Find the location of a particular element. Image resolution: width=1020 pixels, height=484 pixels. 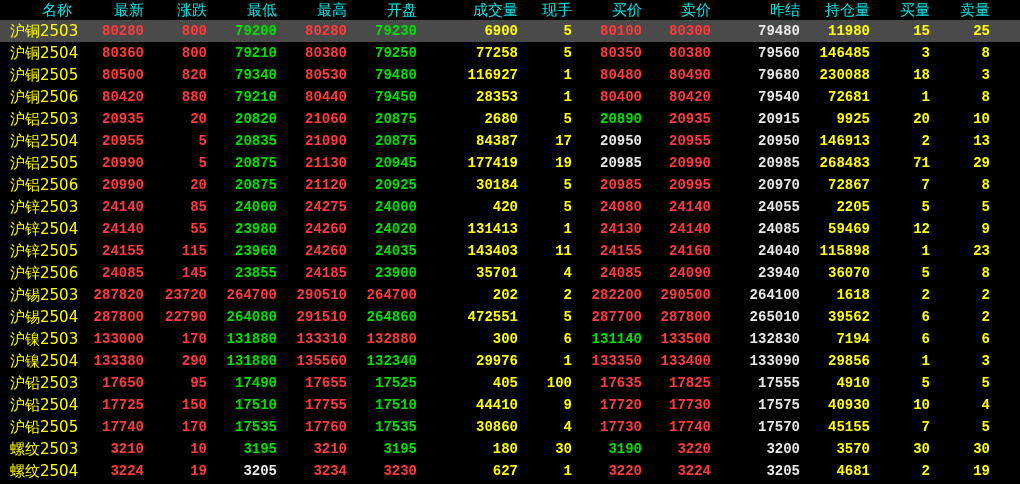

contract-name: 沪锌2503 is located at coordinates (44, 207).